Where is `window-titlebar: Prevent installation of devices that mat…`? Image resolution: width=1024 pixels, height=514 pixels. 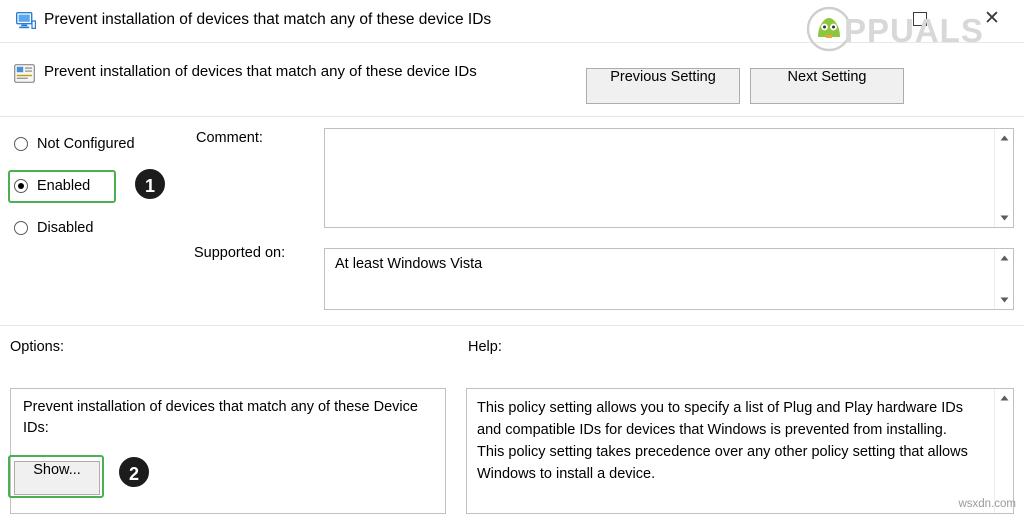 window-titlebar: Prevent installation of devices that mat… is located at coordinates (512, 26).